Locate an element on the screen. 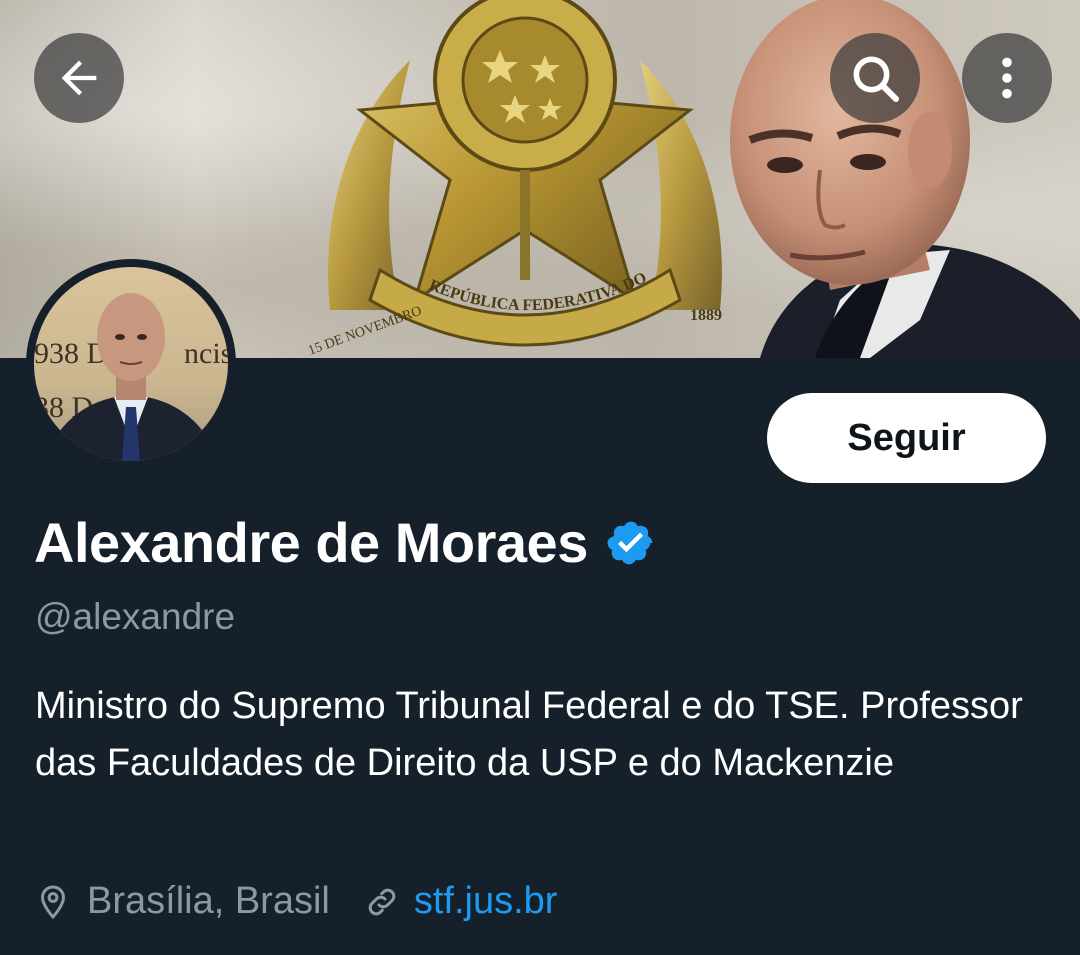  more-vertical-icon is located at coordinates (1007, 78).